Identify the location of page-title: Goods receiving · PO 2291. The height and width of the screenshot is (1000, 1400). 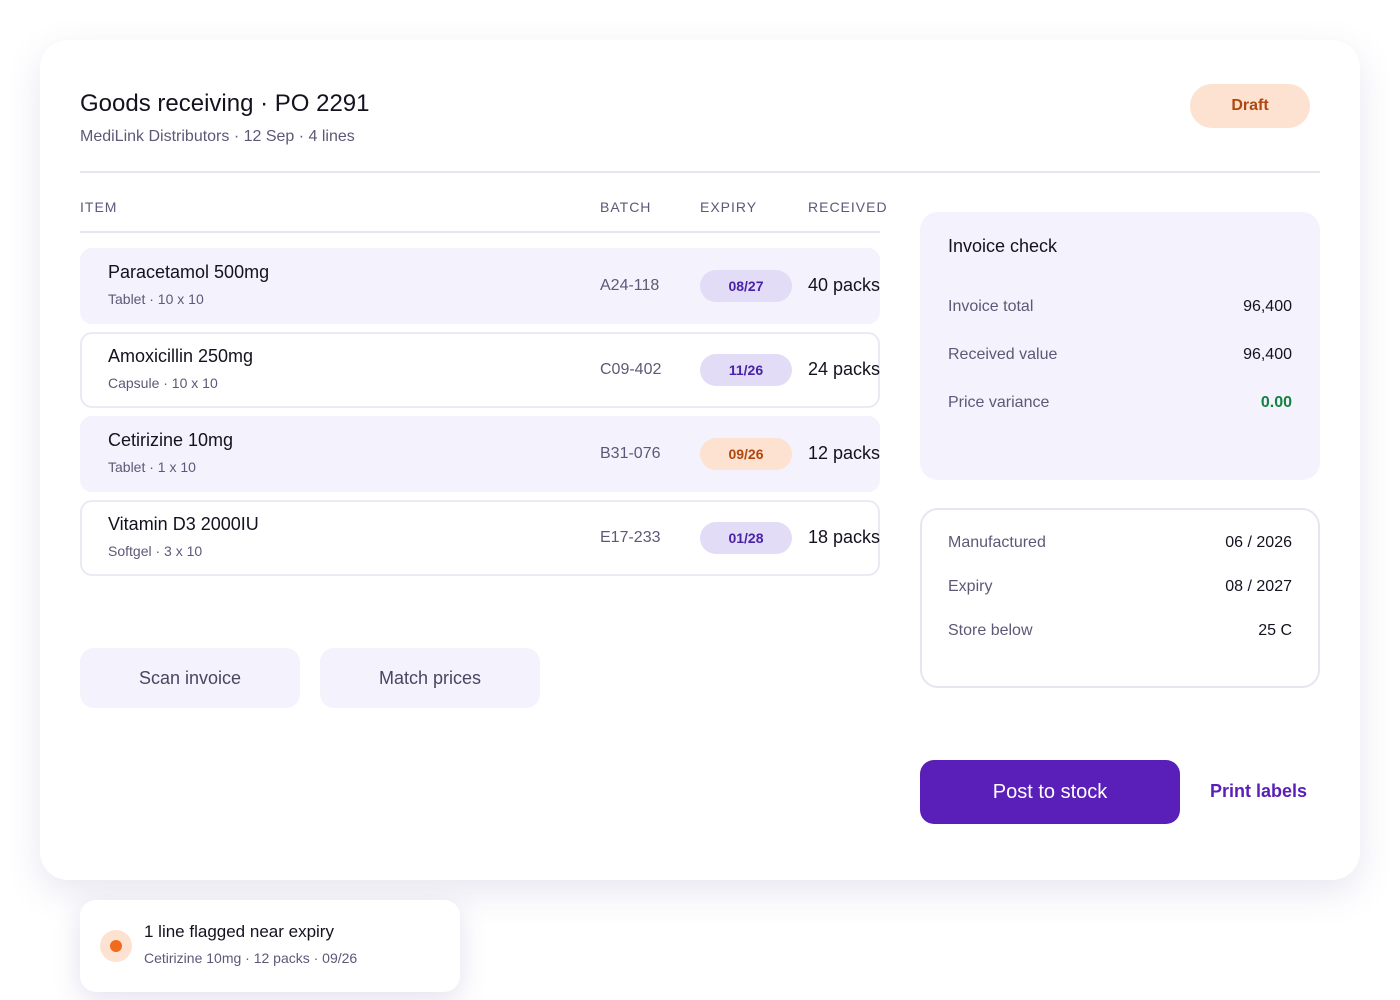
(225, 103).